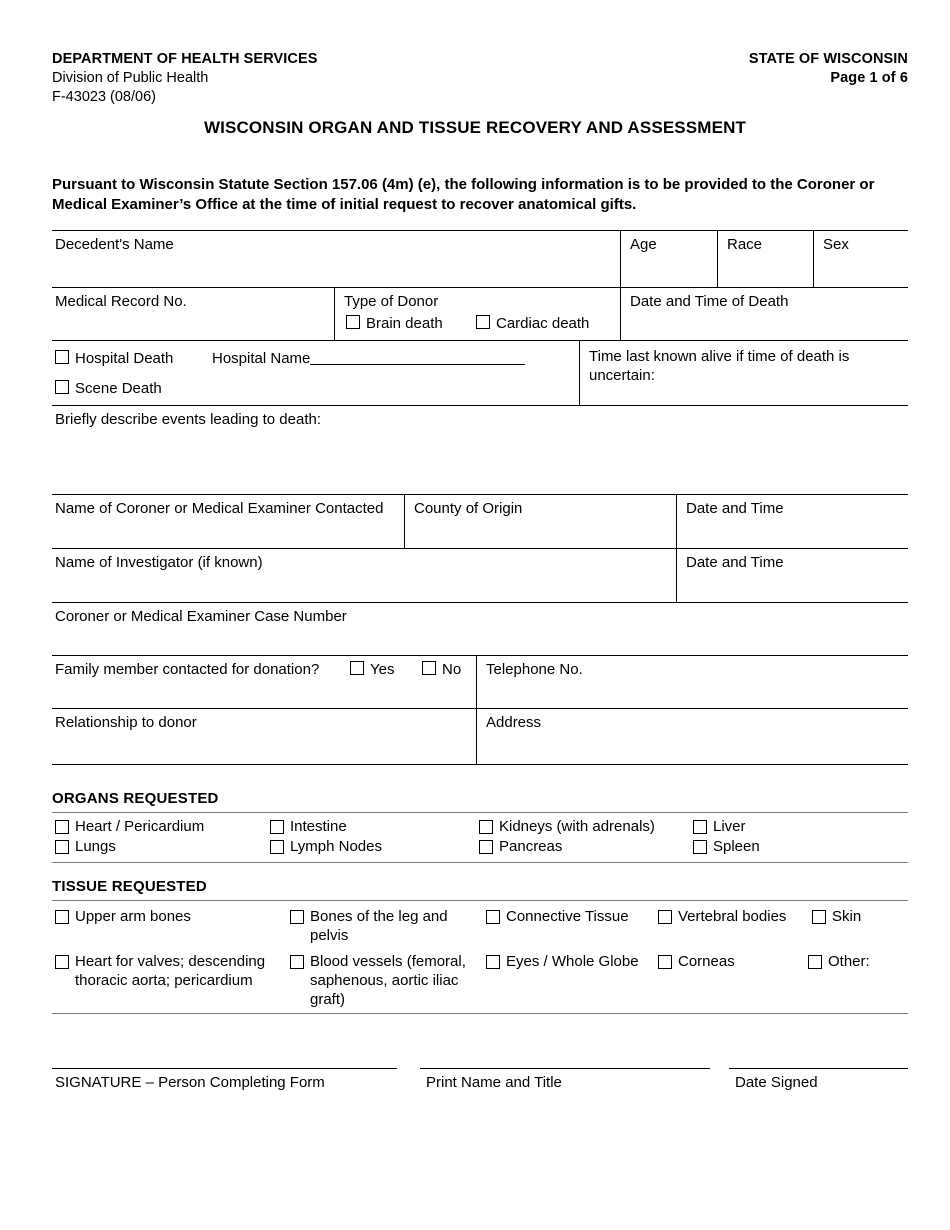 The width and height of the screenshot is (950, 1230). What do you see at coordinates (429, 668) in the screenshot?
I see `no-checkbox` at bounding box center [429, 668].